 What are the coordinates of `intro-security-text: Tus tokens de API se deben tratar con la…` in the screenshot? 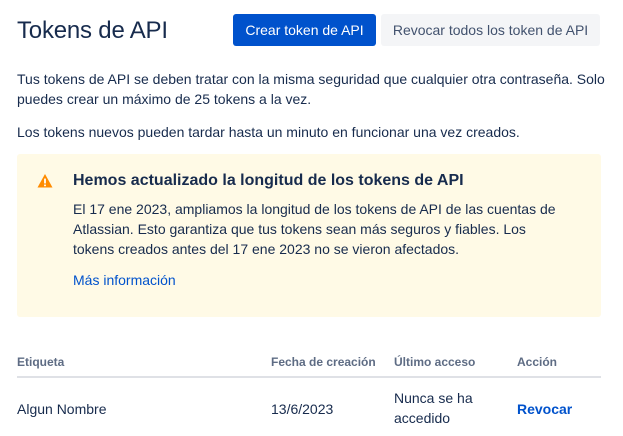 It's located at (311, 89).